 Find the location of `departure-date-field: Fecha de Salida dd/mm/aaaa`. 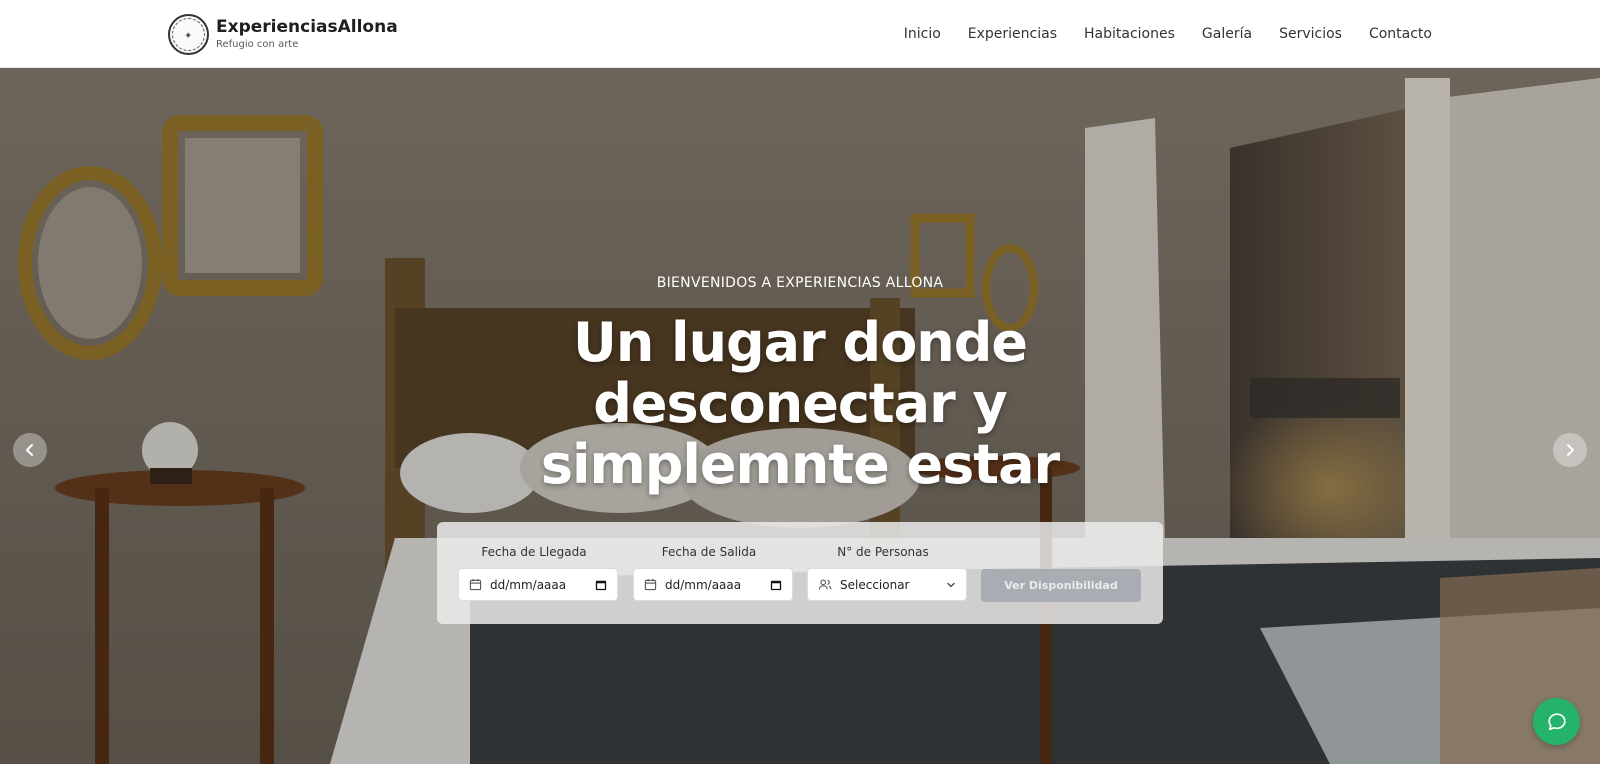

departure-date-field: Fecha de Salida dd/mm/aaaa is located at coordinates (713, 572).